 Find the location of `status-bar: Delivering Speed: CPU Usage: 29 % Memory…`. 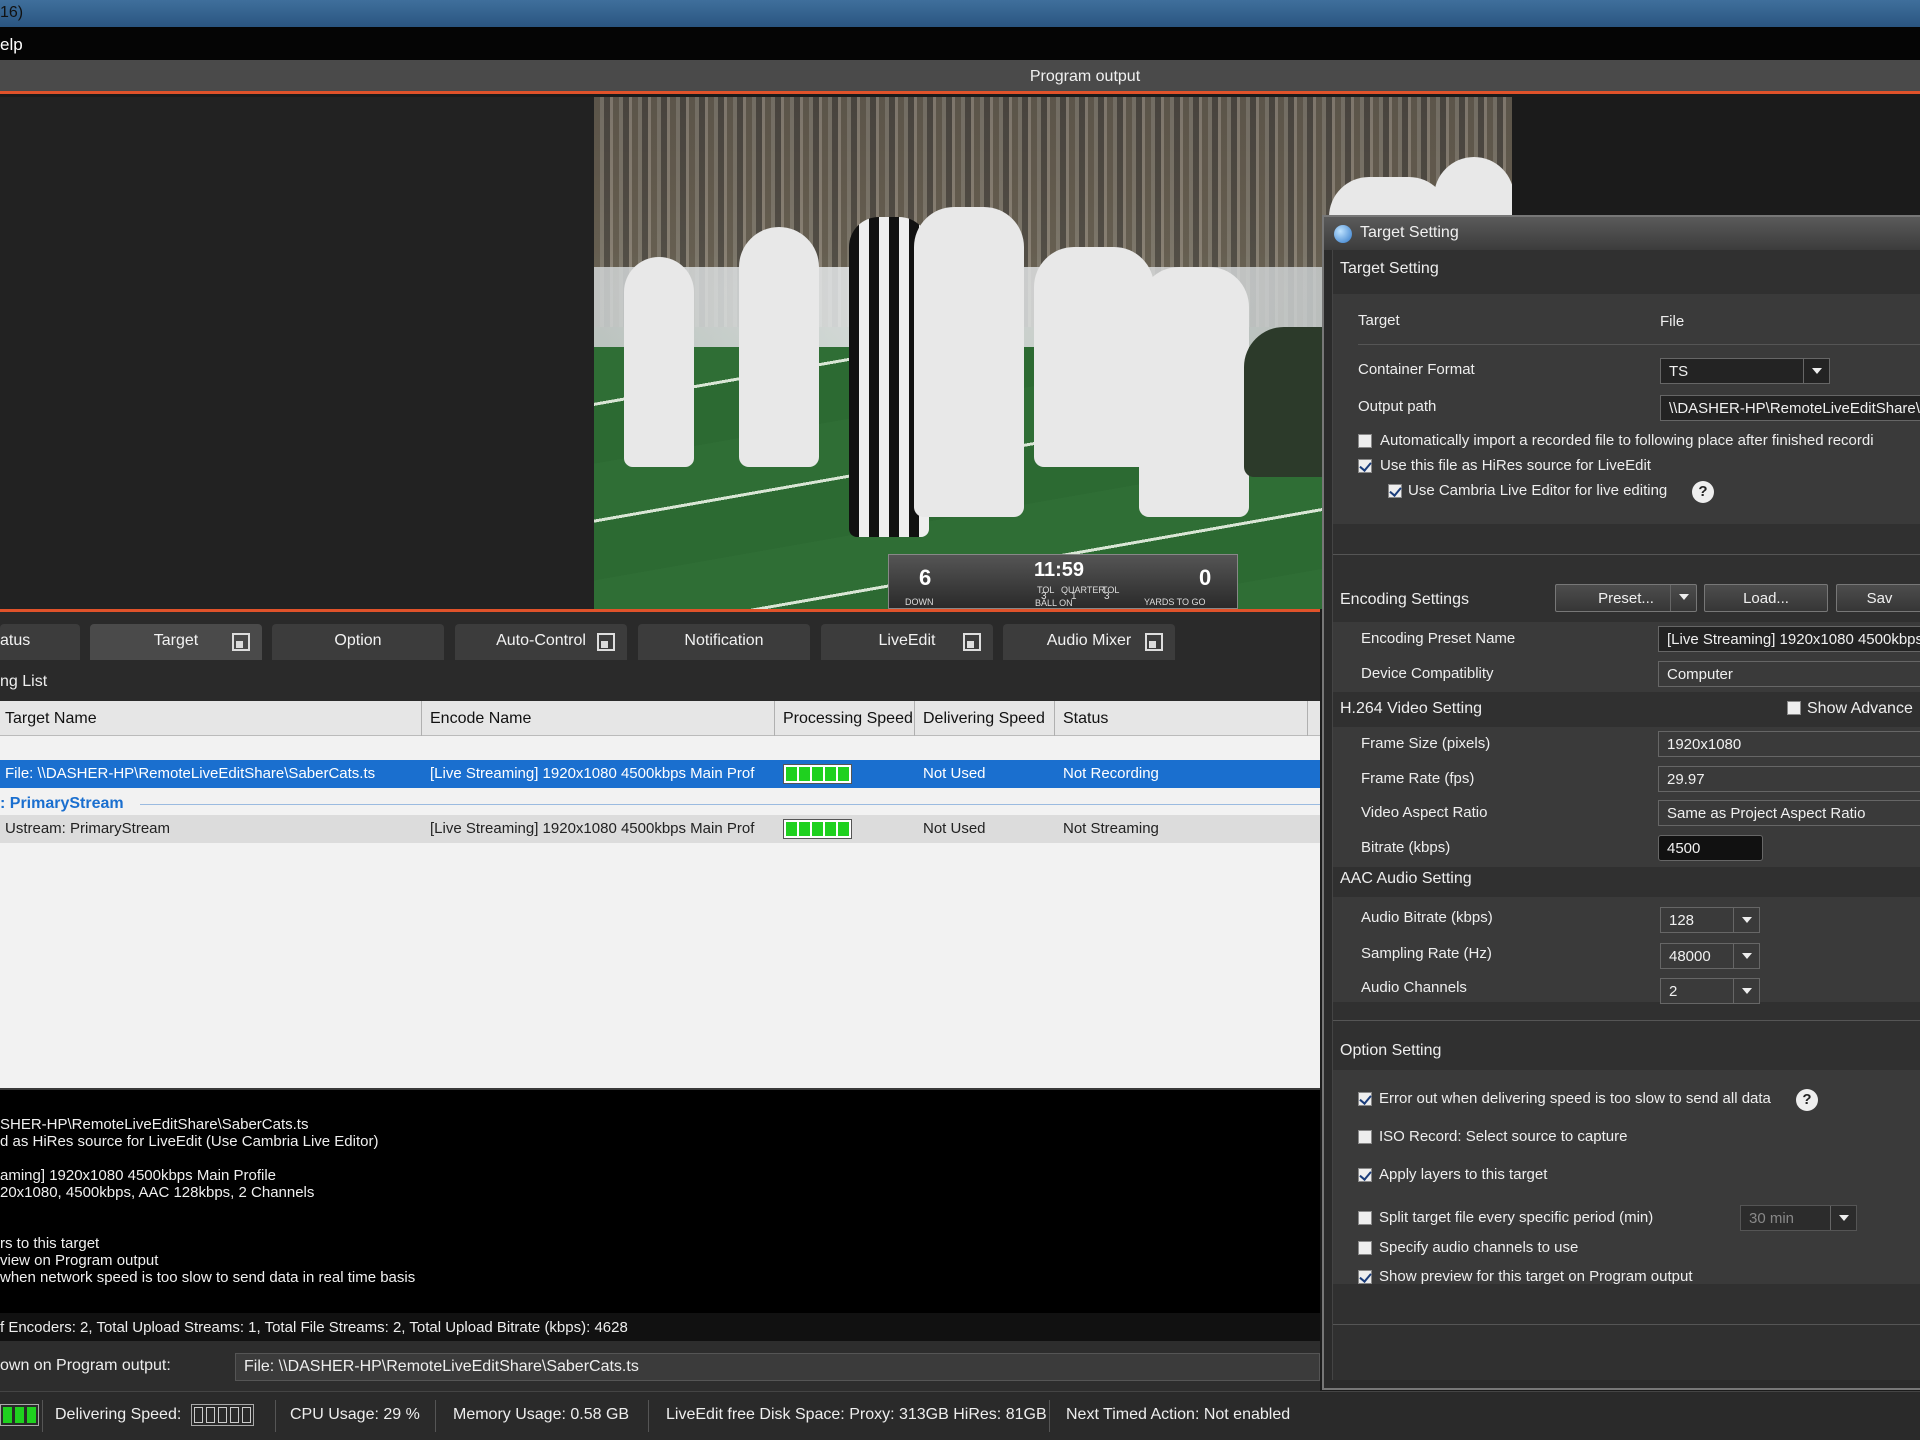

status-bar: Delivering Speed: CPU Usage: 29 % Memory… is located at coordinates (960, 1415).